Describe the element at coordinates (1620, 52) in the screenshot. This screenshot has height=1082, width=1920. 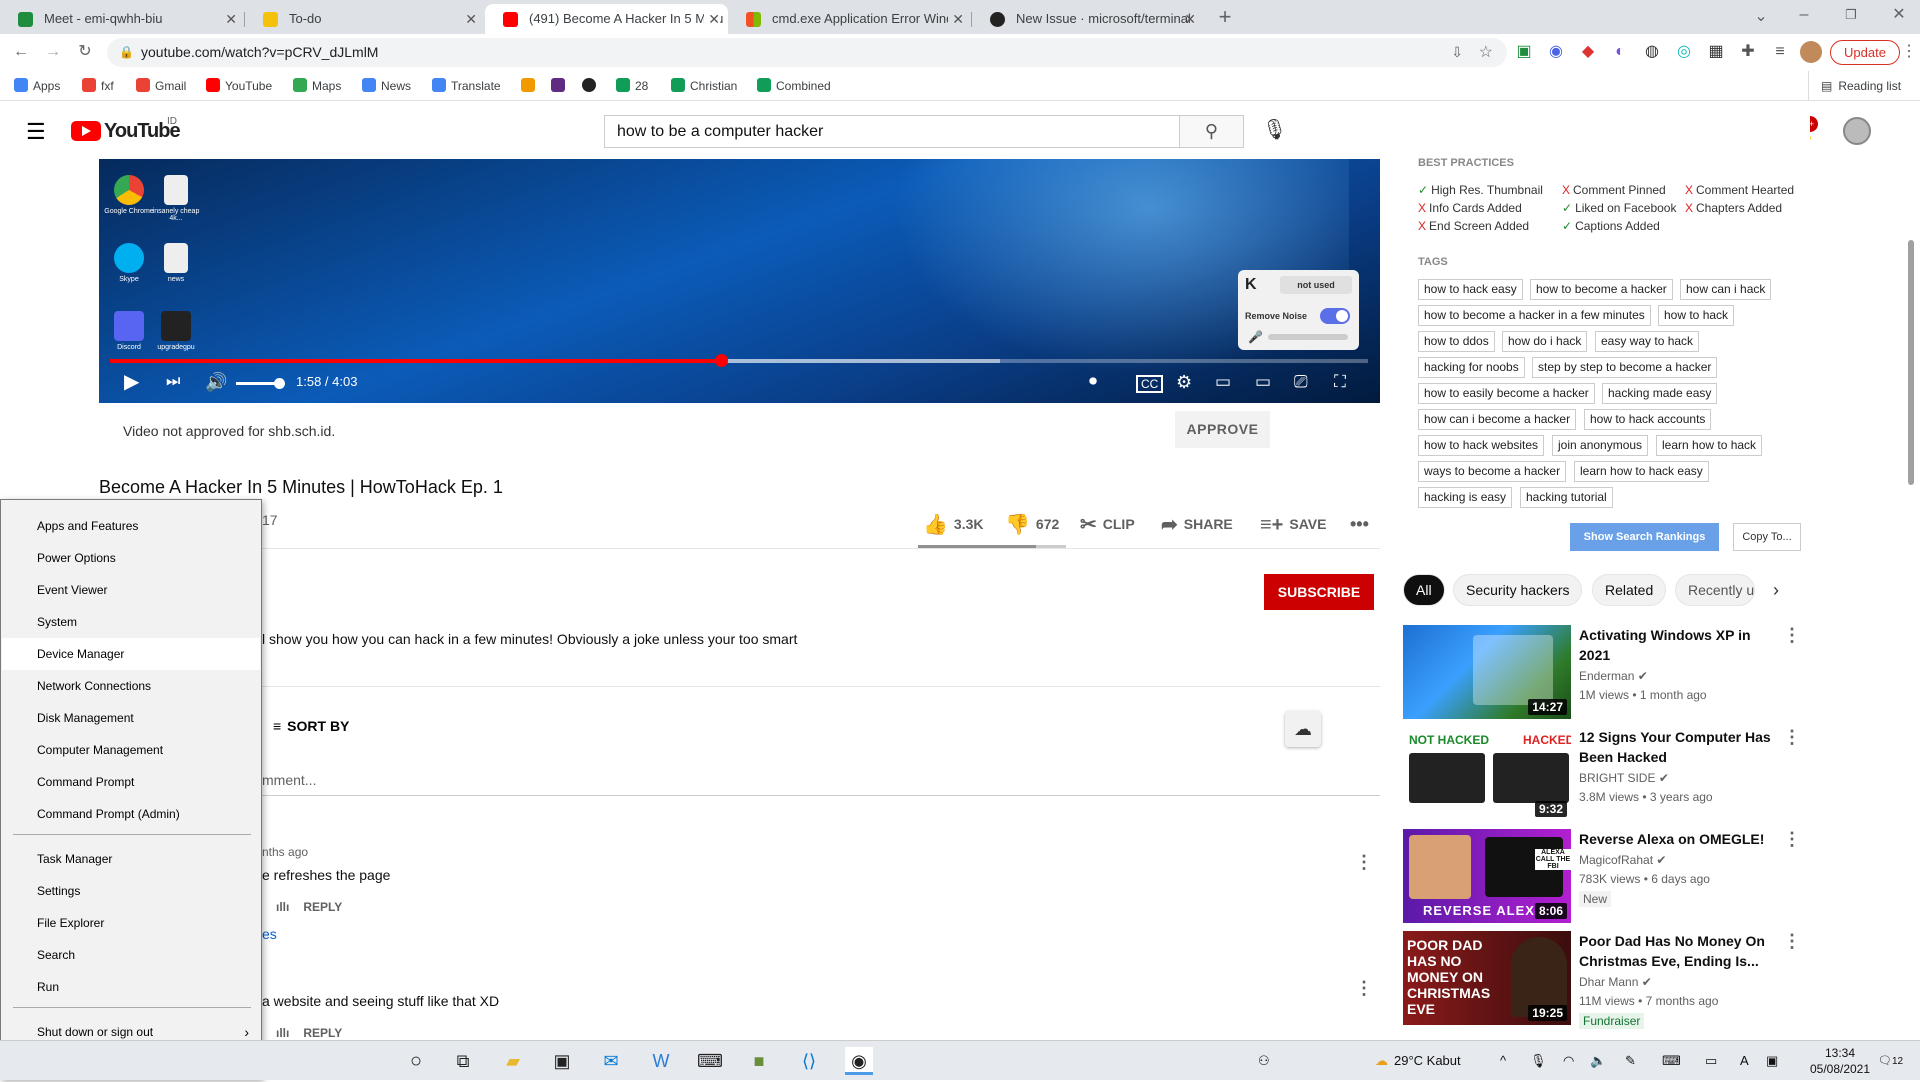
I see `extension-icon: ◐` at that location.